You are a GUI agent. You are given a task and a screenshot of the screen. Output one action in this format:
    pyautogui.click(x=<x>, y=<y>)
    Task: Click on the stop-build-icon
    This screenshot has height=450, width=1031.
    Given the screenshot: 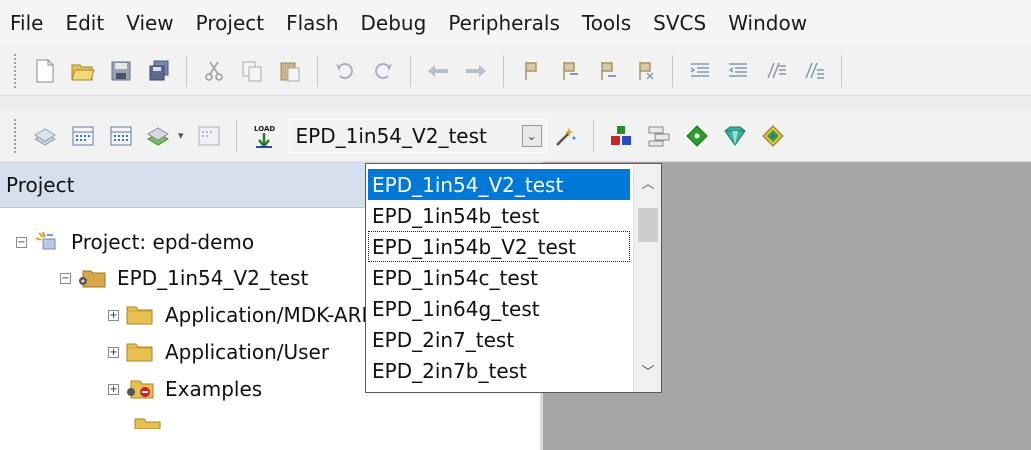 What is the action you would take?
    pyautogui.click(x=209, y=136)
    